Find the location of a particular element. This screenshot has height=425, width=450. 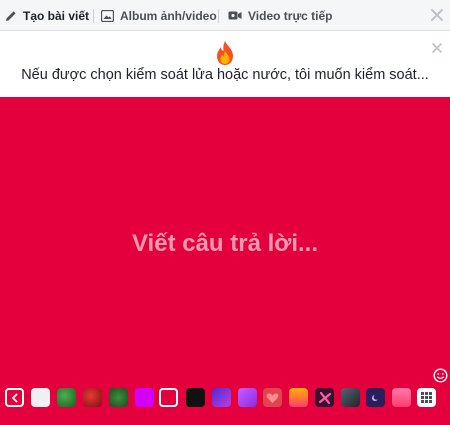

background-purple-gradient is located at coordinates (221, 397).